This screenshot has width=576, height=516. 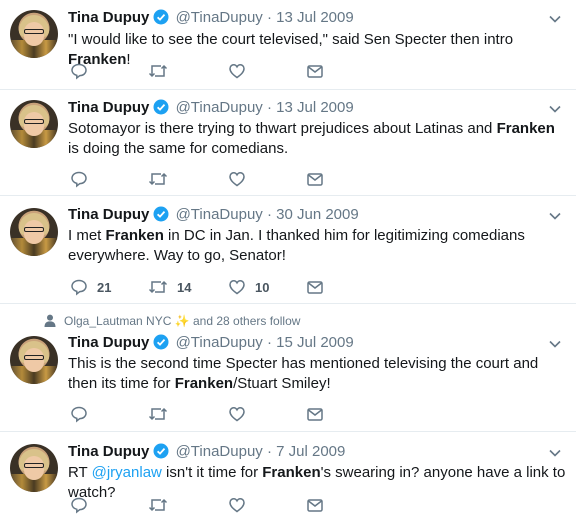 What do you see at coordinates (317, 214) in the screenshot?
I see `tweet-date: 30 Jun 2009` at bounding box center [317, 214].